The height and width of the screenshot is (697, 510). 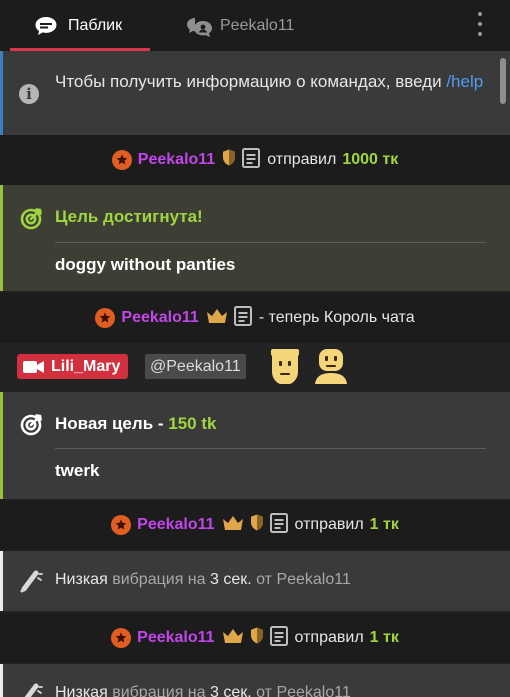 What do you see at coordinates (195, 366) in the screenshot?
I see `mention-tag: @Peekalo11` at bounding box center [195, 366].